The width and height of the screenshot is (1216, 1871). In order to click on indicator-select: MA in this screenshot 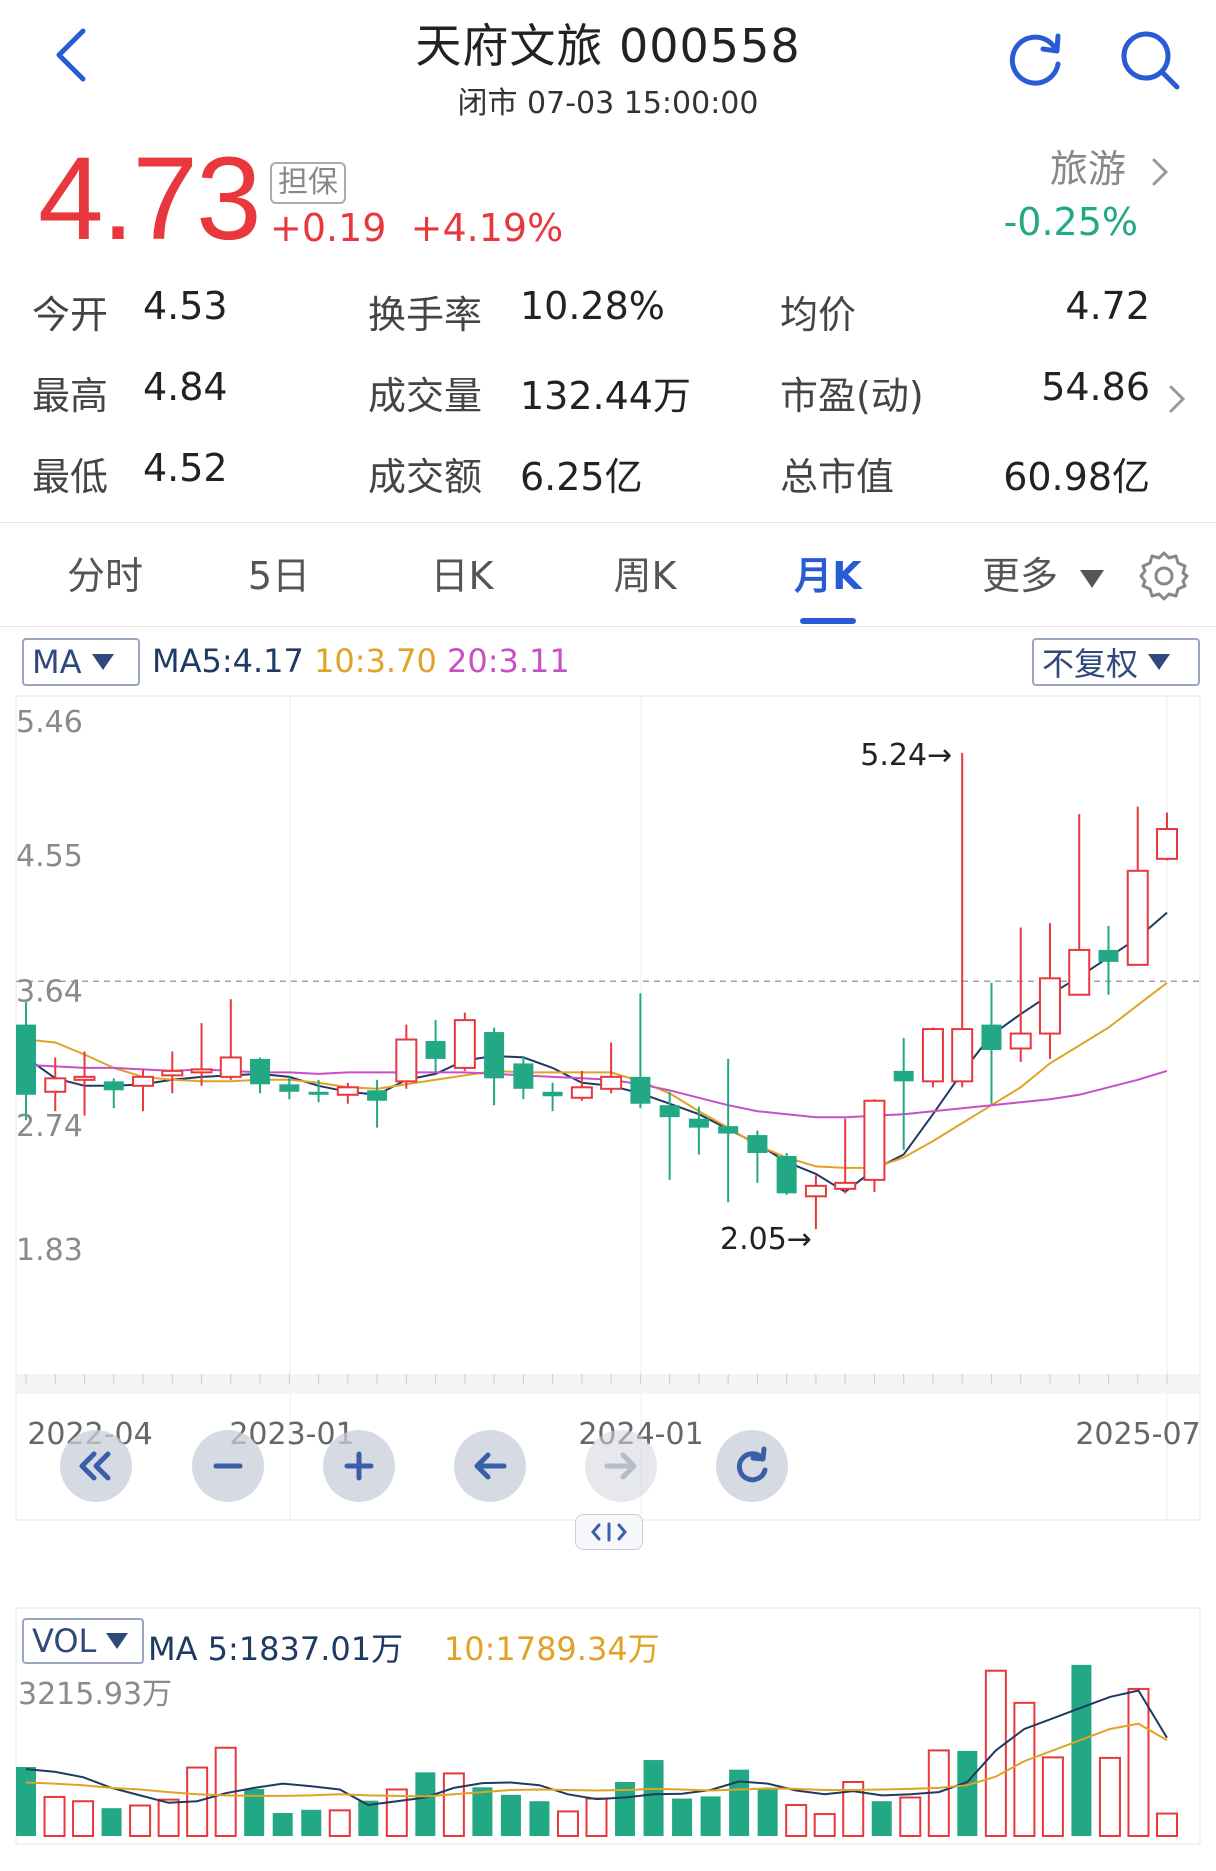, I will do `click(81, 662)`.